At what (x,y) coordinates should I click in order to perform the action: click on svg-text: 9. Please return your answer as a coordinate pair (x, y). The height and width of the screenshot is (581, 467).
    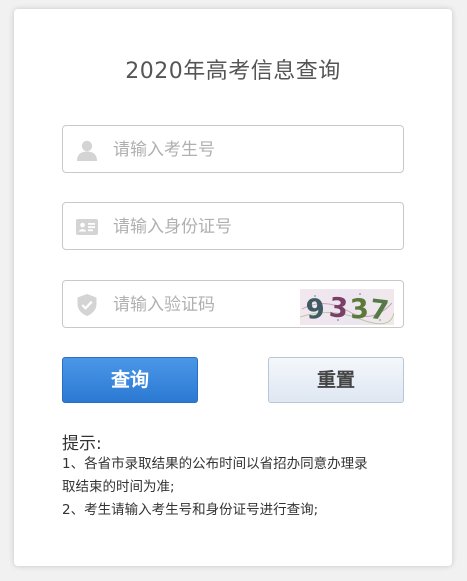
    Looking at the image, I should click on (315, 309).